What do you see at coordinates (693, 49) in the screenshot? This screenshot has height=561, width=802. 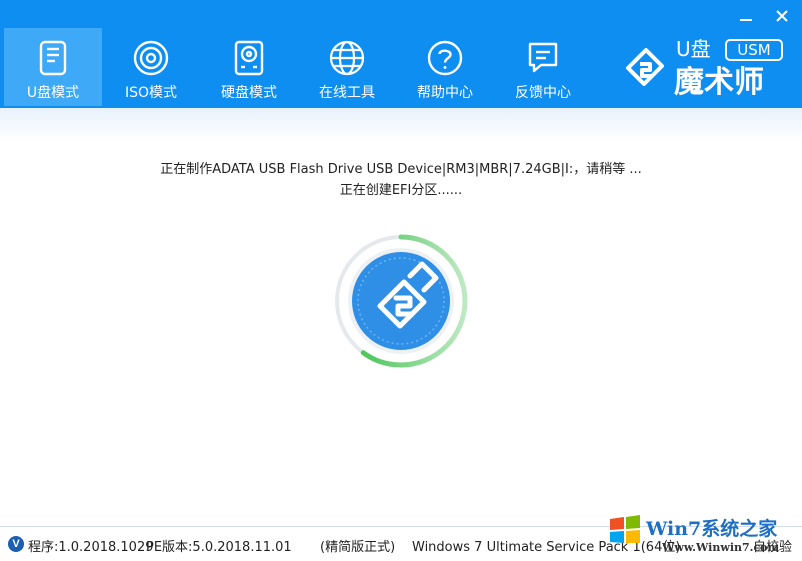 I see `brand-text-top: U盘` at bounding box center [693, 49].